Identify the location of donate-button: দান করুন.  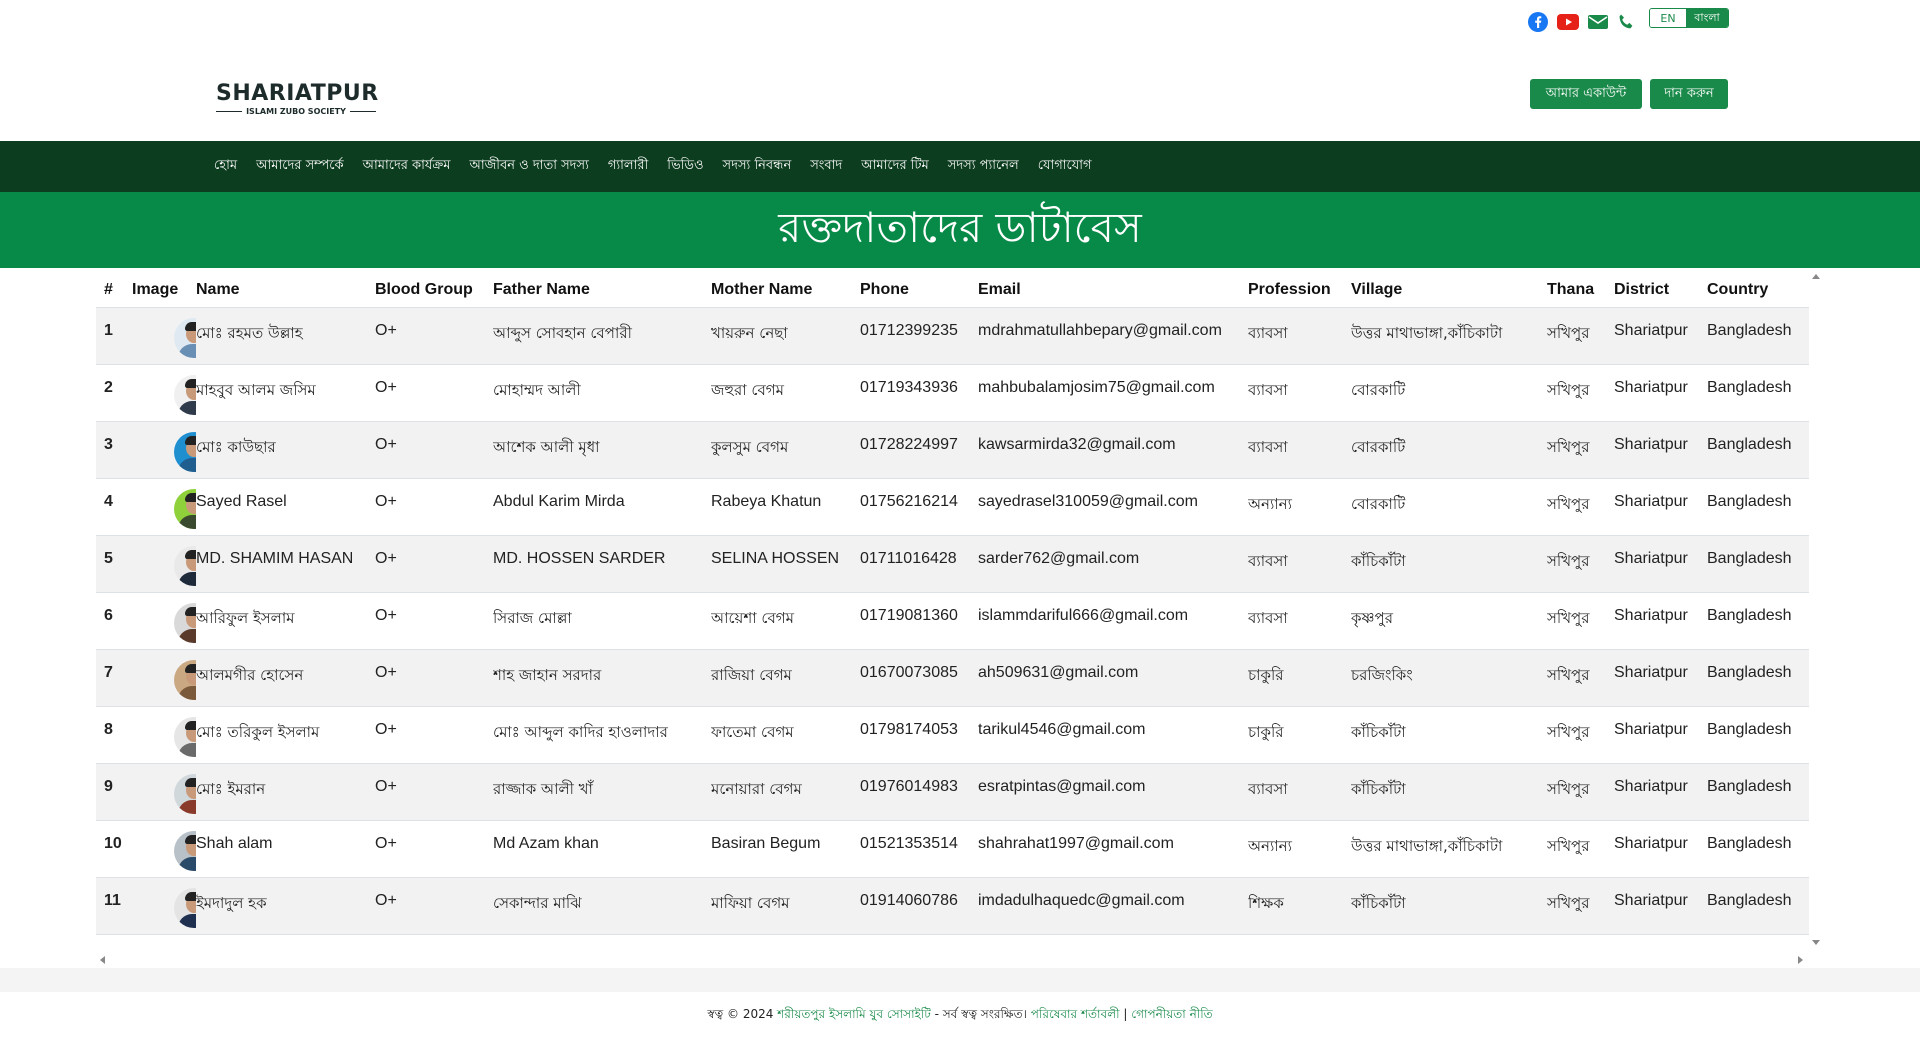
(1689, 94).